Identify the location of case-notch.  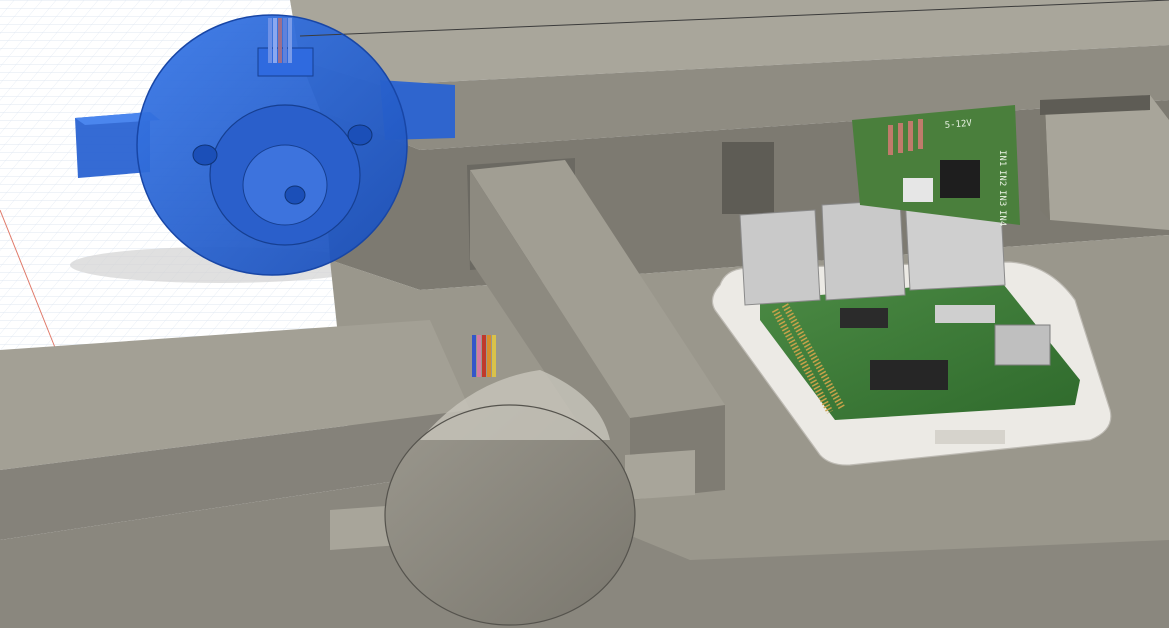
(970, 437).